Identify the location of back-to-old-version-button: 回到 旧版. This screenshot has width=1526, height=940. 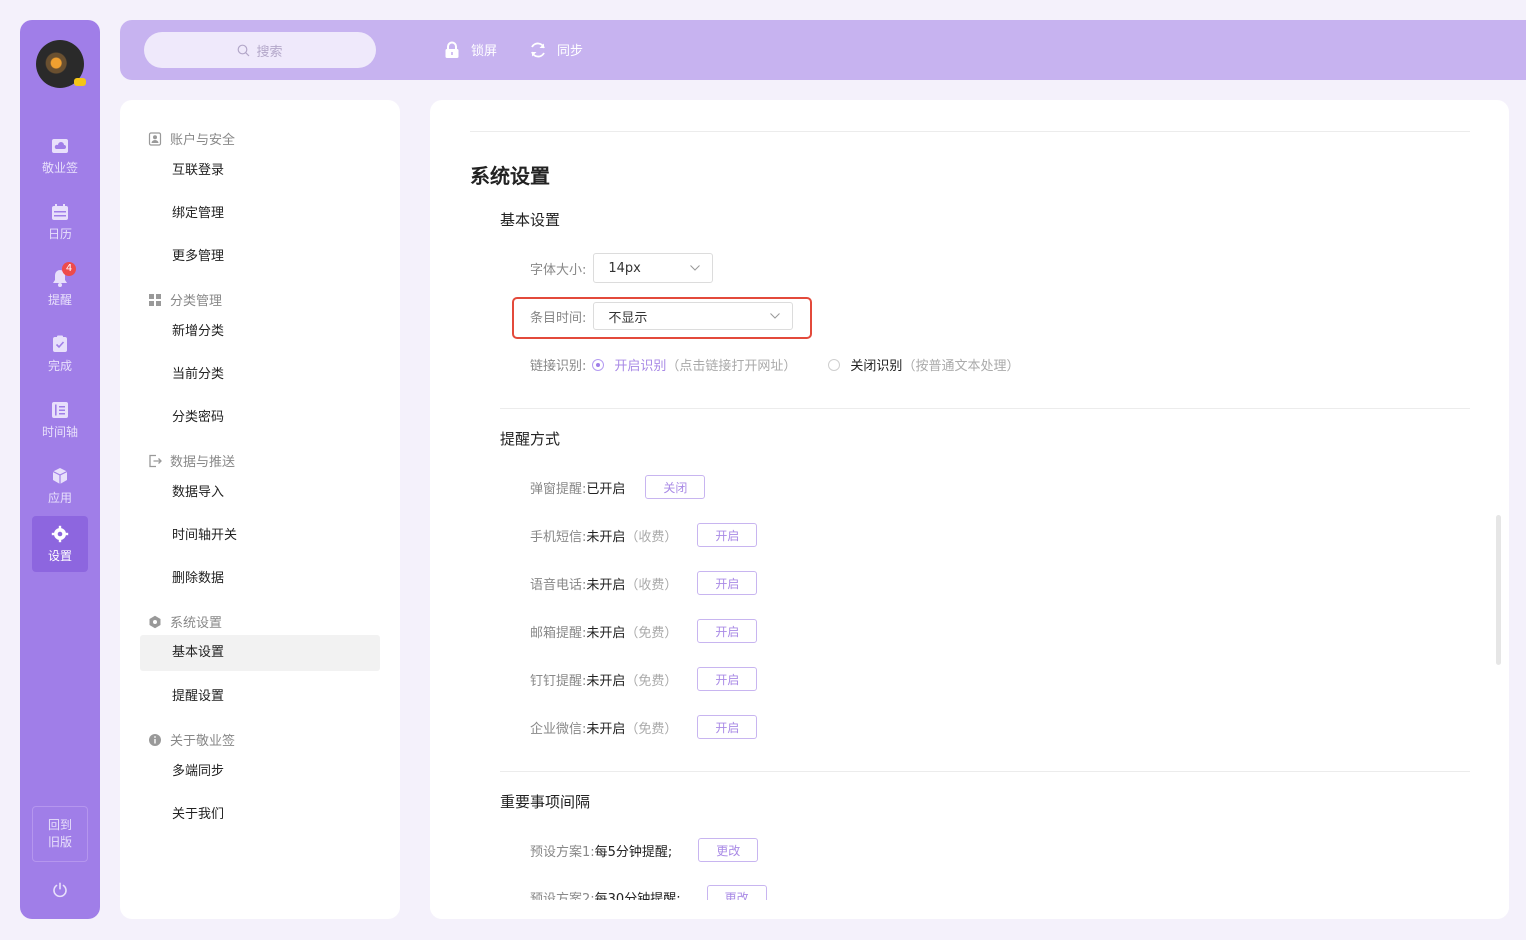
(60, 834).